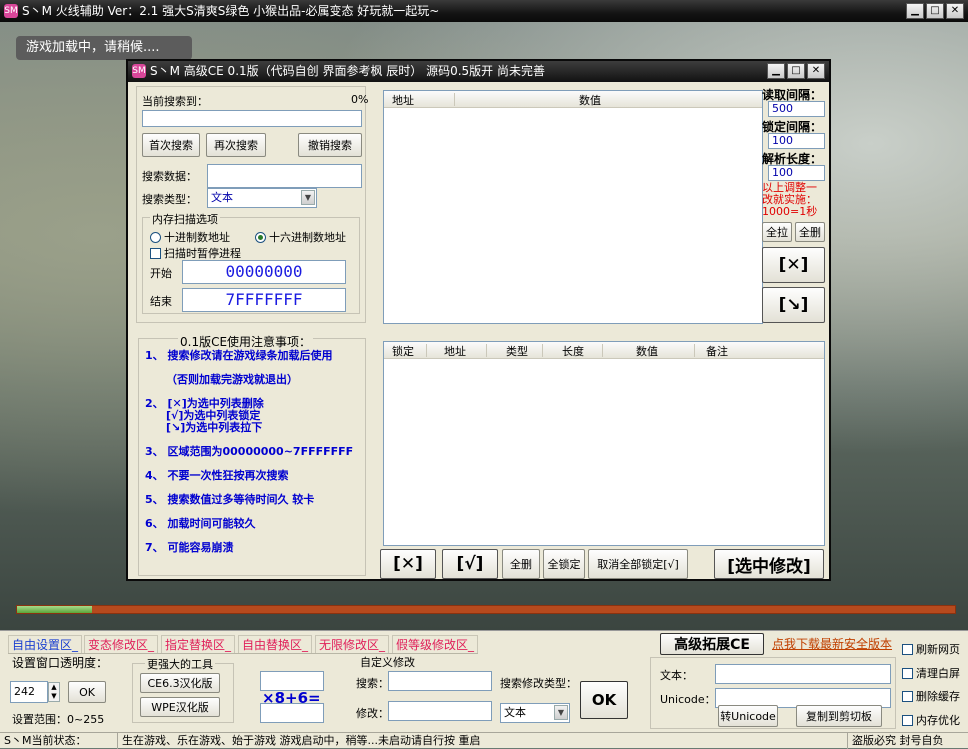 The height and width of the screenshot is (749, 968). What do you see at coordinates (121, 644) in the screenshot?
I see `tab-mod: 变态修改区_` at bounding box center [121, 644].